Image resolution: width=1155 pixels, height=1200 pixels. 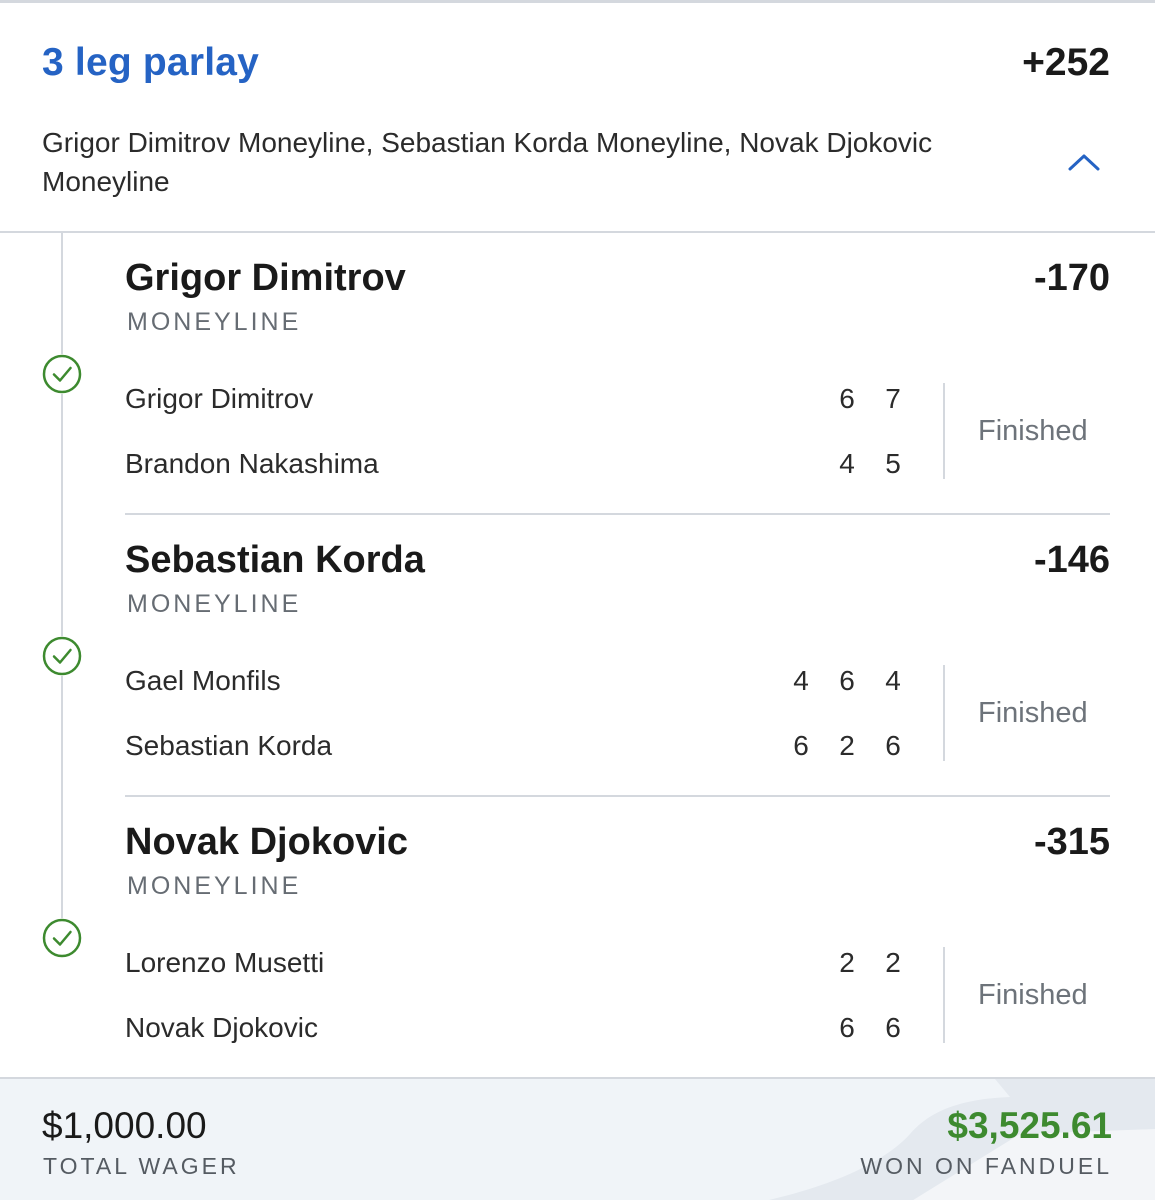 What do you see at coordinates (1071, 842) in the screenshot?
I see `leg-odds: -315` at bounding box center [1071, 842].